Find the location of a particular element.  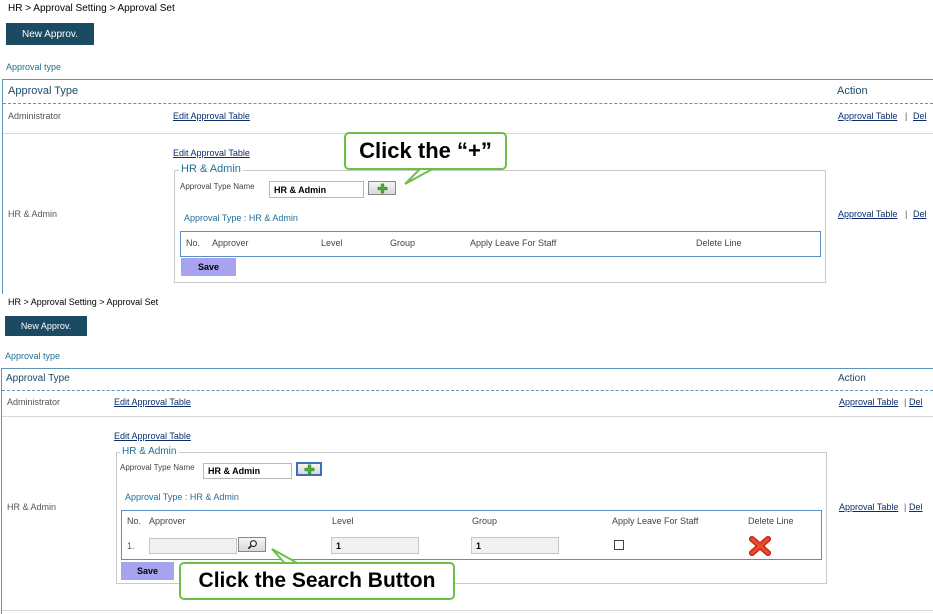

apply-leave-checkbox is located at coordinates (619, 545).